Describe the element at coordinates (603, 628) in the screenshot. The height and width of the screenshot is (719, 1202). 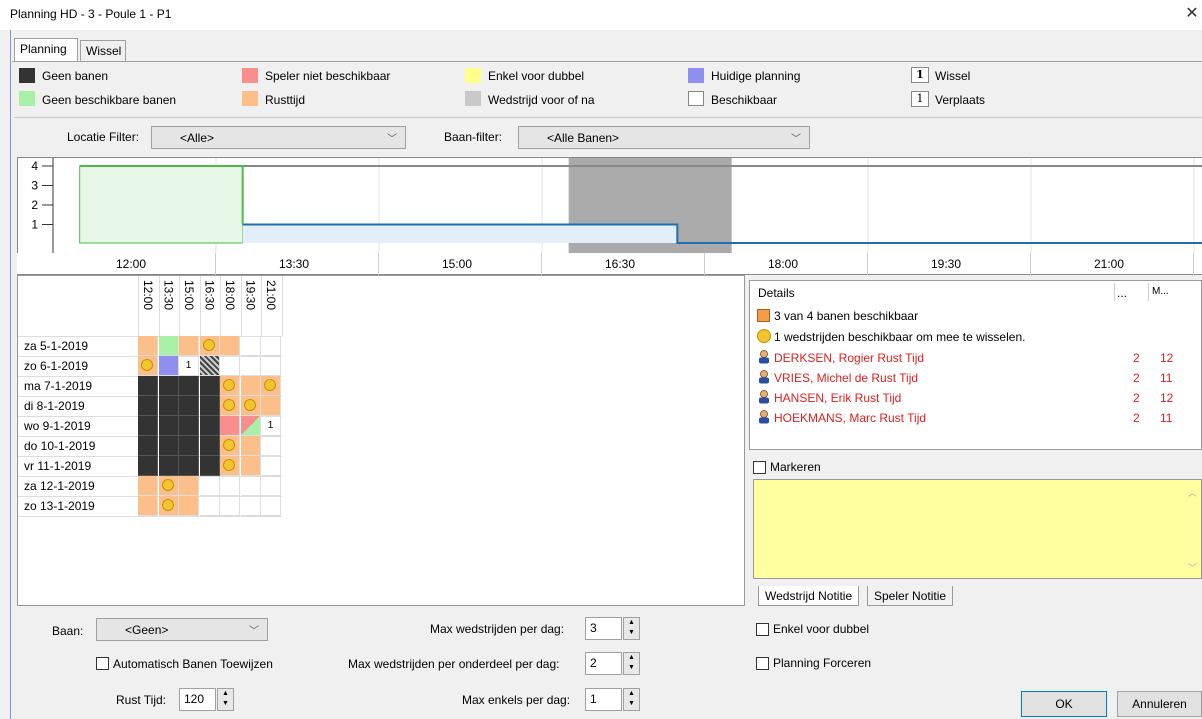
I see `max-dag-input: 3` at that location.